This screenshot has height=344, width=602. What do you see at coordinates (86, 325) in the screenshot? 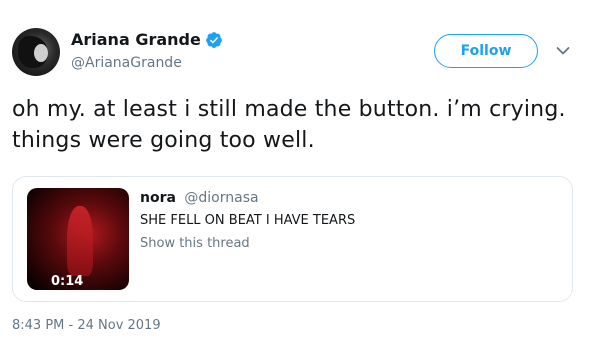
I see `tweet-timestamp: 8:43 PM - 24 Nov 2019` at bounding box center [86, 325].